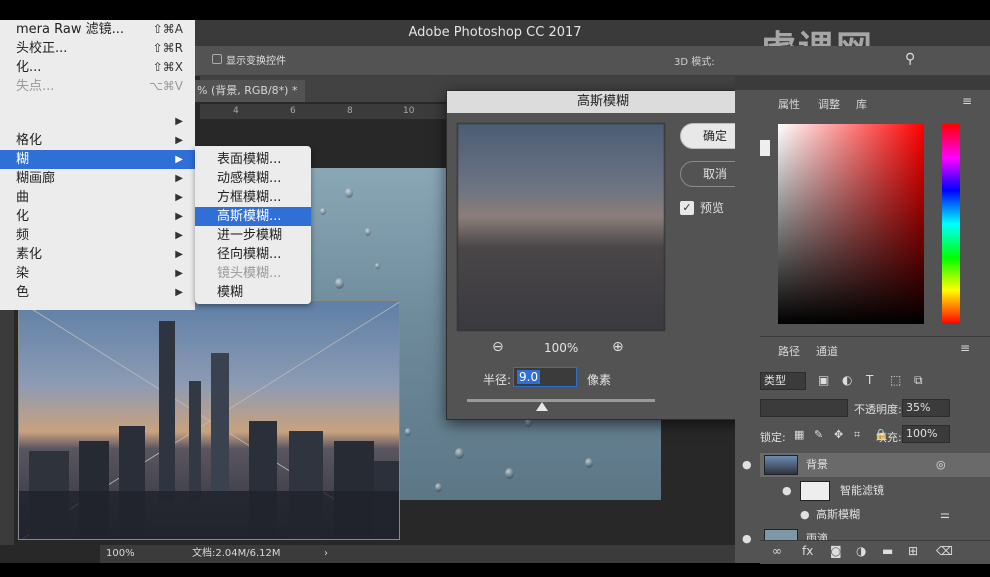 This screenshot has height=577, width=990. What do you see at coordinates (618, 347) in the screenshot?
I see `zoom-in-icon: ⊕` at bounding box center [618, 347].